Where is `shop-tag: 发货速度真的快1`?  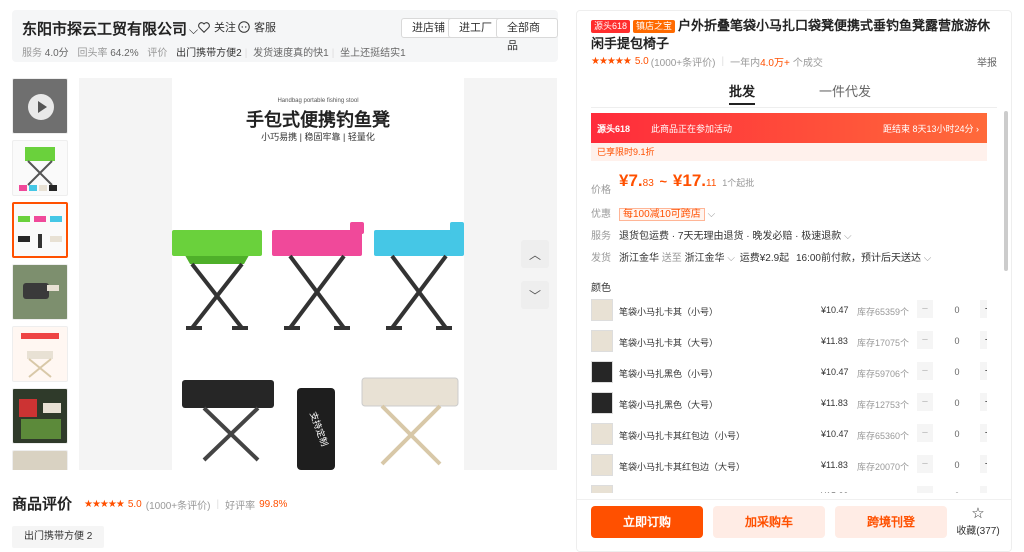 shop-tag: 发货速度真的快1 is located at coordinates (291, 53).